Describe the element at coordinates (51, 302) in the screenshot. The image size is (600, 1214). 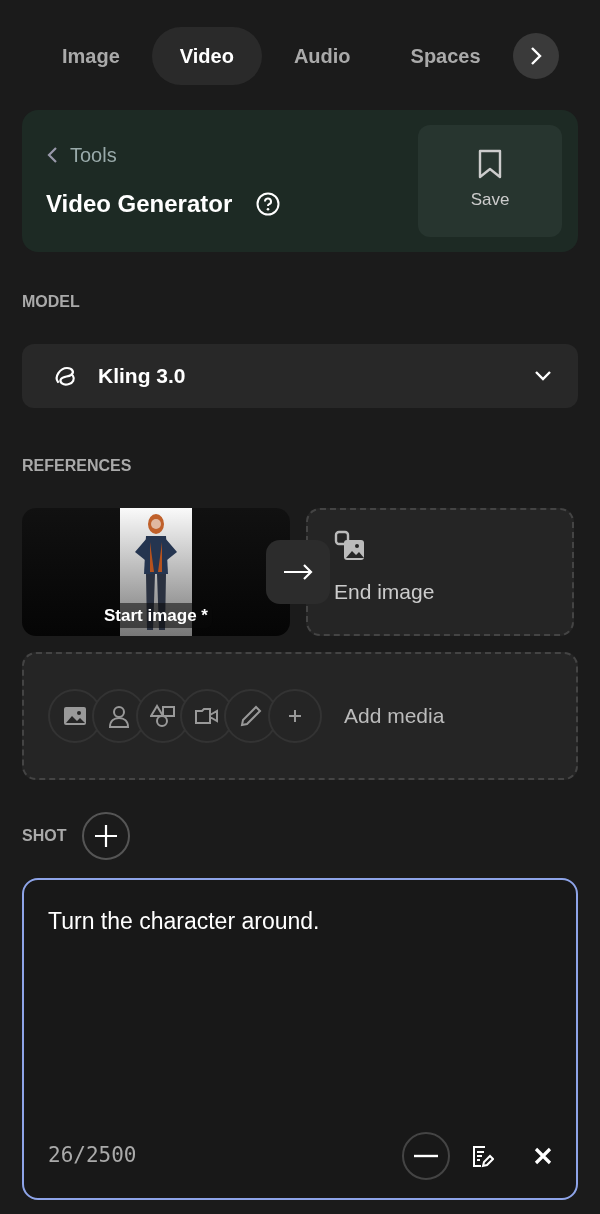
I see `section-label: MODEL` at that location.